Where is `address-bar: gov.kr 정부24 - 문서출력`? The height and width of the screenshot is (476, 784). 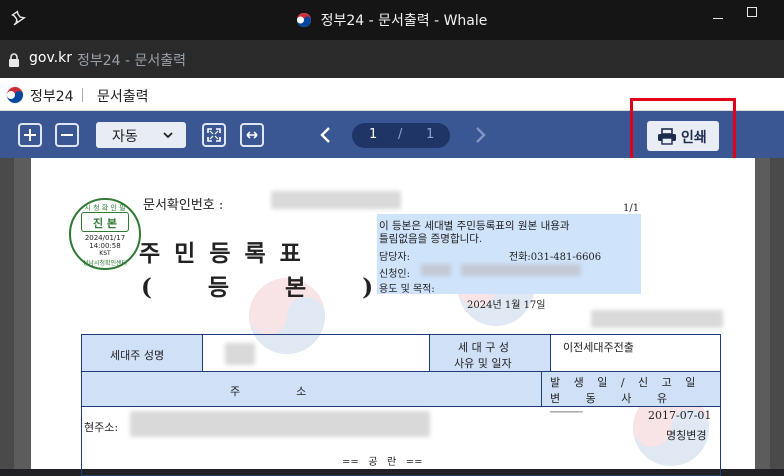
address-bar: gov.kr 정부24 - 문서출력 is located at coordinates (392, 59).